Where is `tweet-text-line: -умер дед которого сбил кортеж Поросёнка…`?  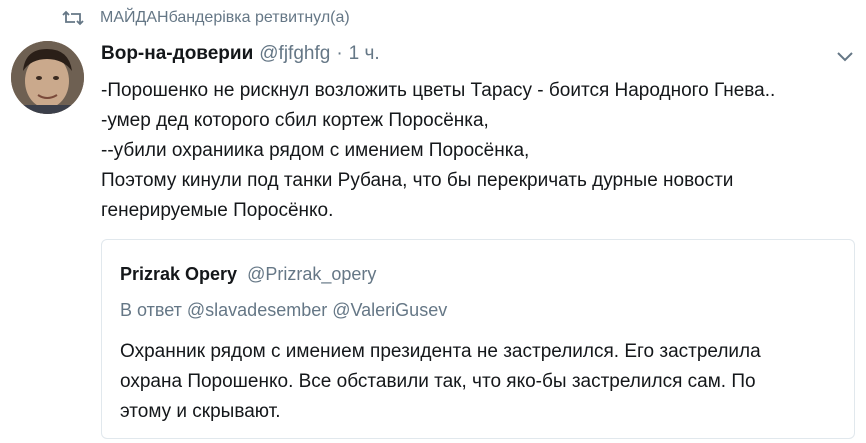 tweet-text-line: -умер дед которого сбил кортеж Поросёнка… is located at coordinates (295, 120).